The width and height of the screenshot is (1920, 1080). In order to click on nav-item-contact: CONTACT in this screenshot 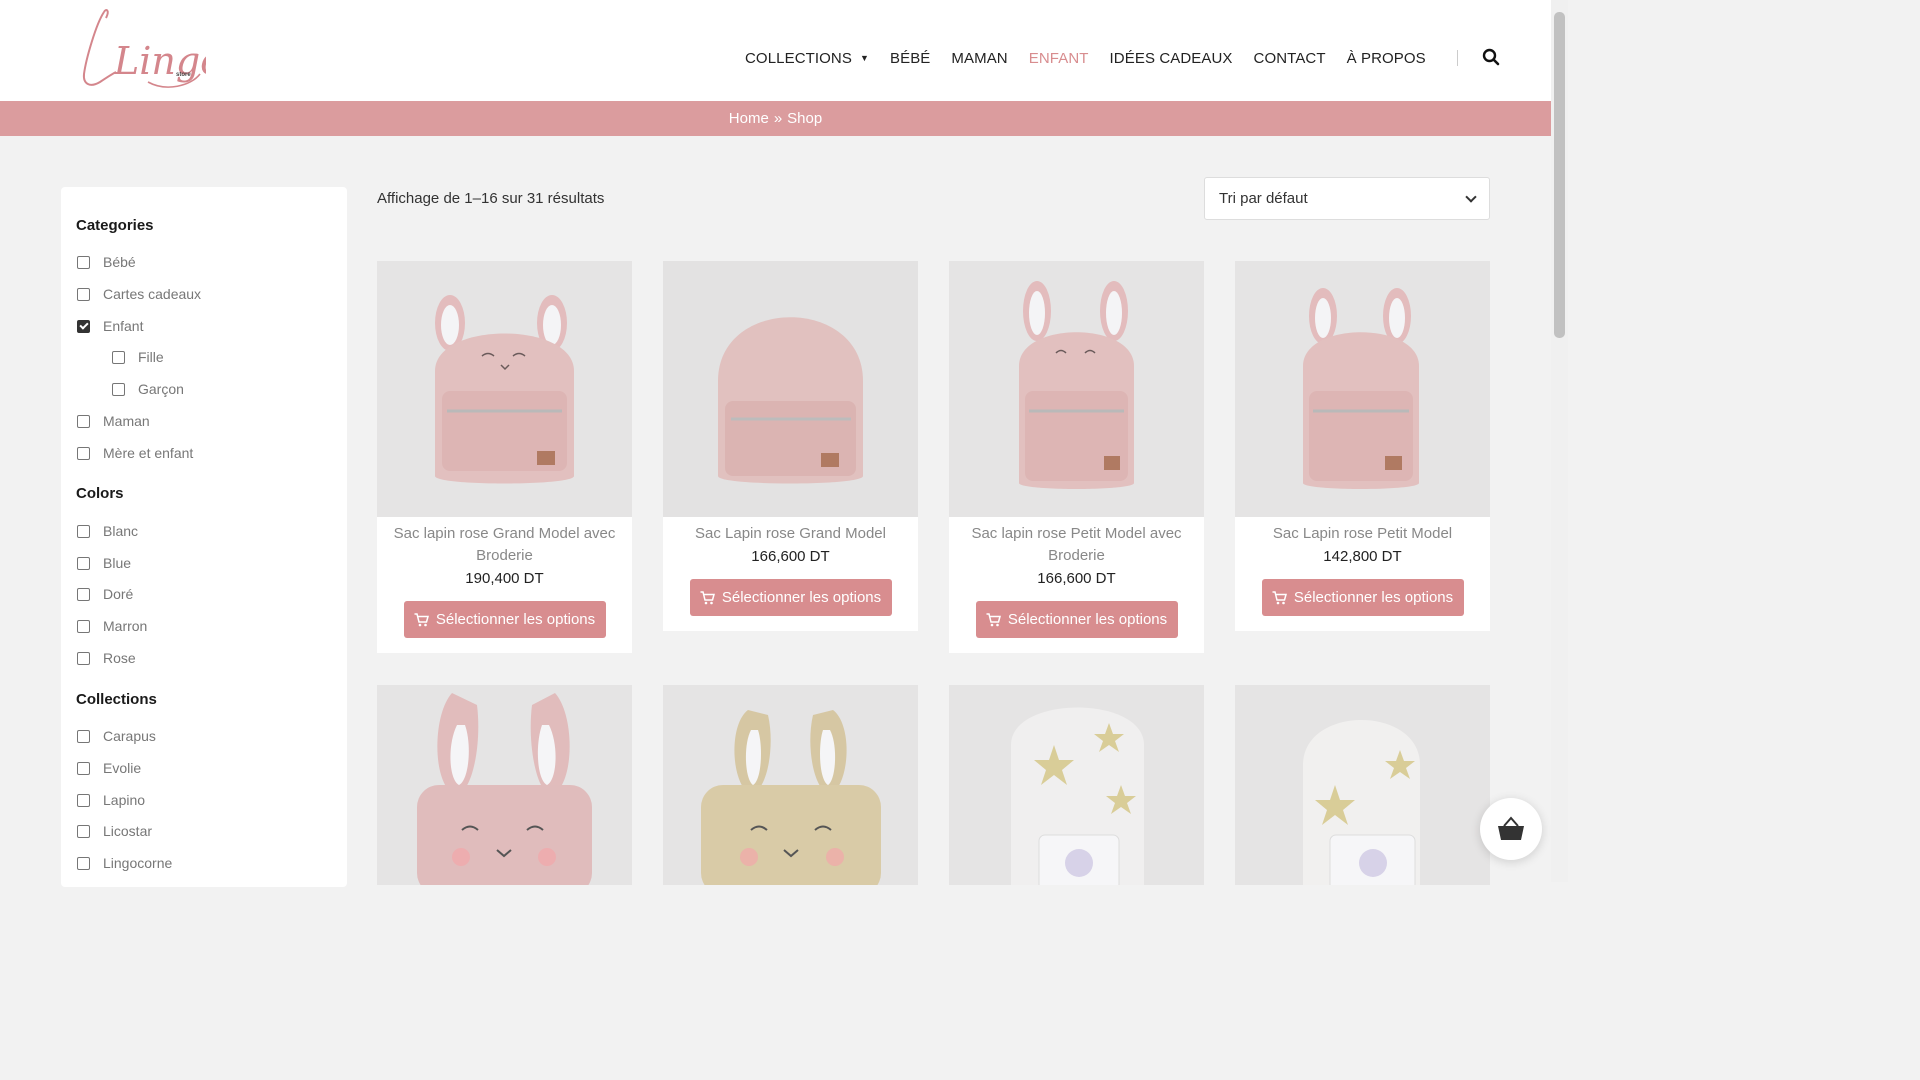, I will do `click(1290, 58)`.